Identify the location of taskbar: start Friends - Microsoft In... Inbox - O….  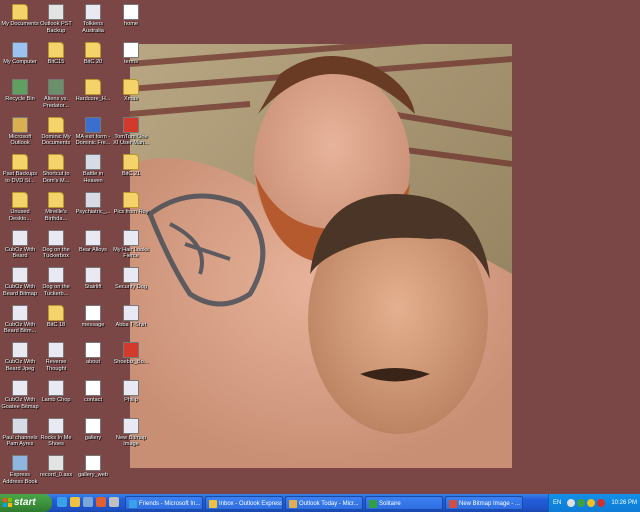
(320, 503).